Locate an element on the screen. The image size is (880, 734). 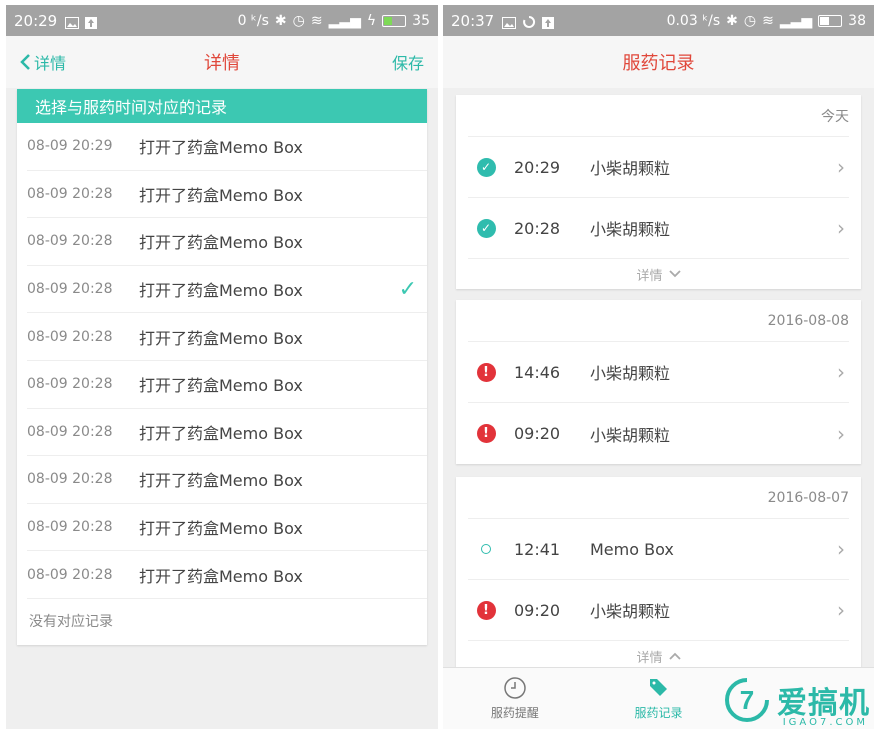
group-date: 2016-08-08 is located at coordinates (658, 321).